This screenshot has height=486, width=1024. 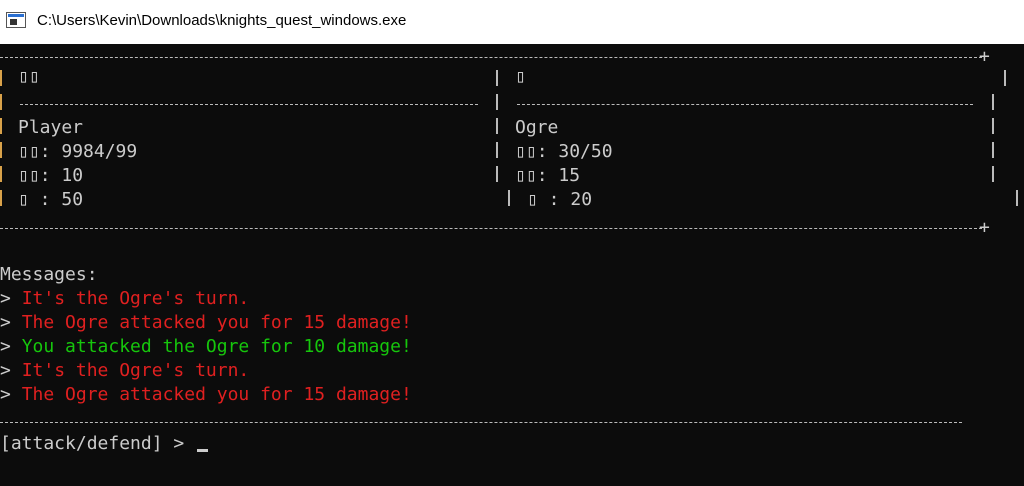 I want to click on enemy-attack-value: 15, so click(x=569, y=175).